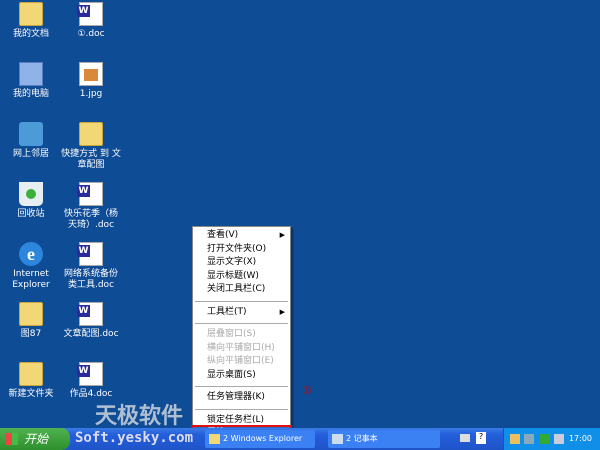  Describe the element at coordinates (465, 438) in the screenshot. I see `desktop-toolbar-icon` at that location.